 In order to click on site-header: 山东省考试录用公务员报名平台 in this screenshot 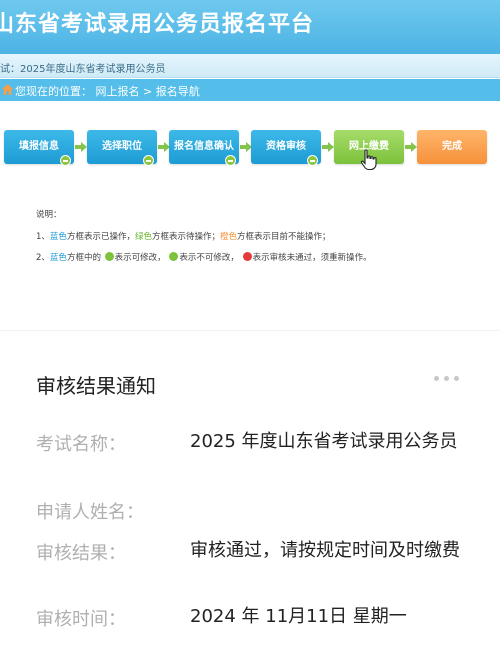, I will do `click(250, 27)`.